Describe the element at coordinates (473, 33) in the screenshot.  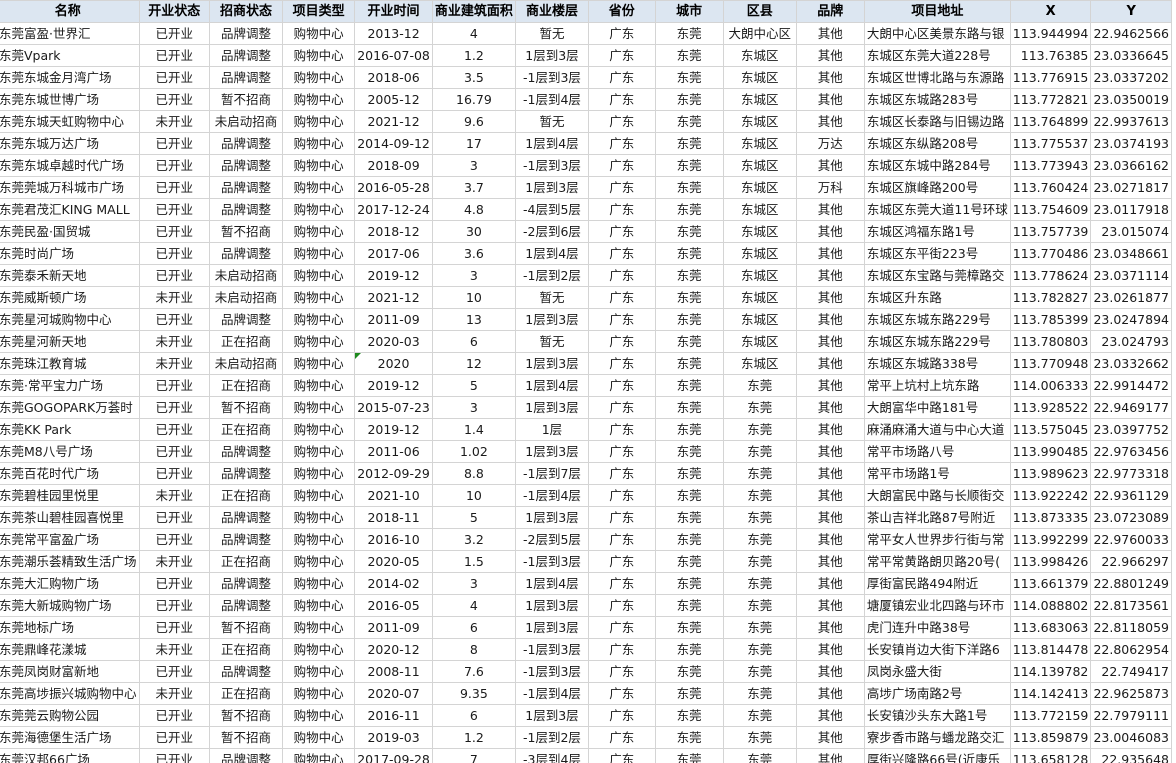
I see `table-cell: 4` at that location.